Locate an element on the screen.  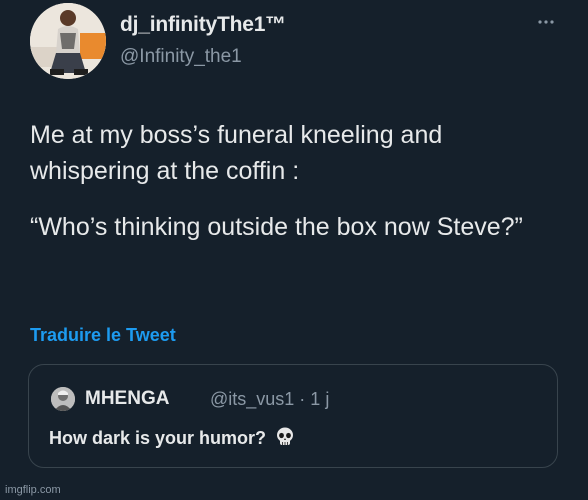
quote-author-name: MHENGA is located at coordinates (127, 399).